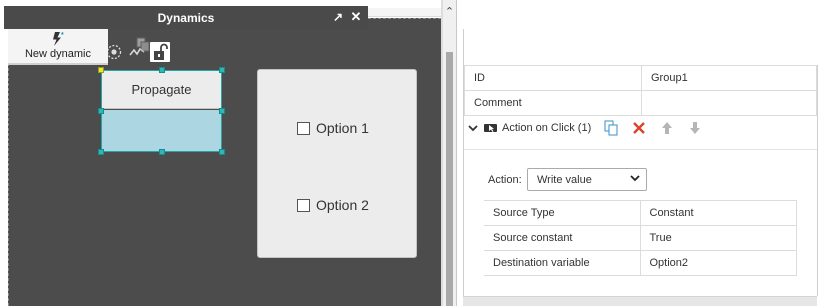 Image resolution: width=826 pixels, height=306 pixels. Describe the element at coordinates (640, 301) in the screenshot. I see `panel-bottom-bar` at that location.